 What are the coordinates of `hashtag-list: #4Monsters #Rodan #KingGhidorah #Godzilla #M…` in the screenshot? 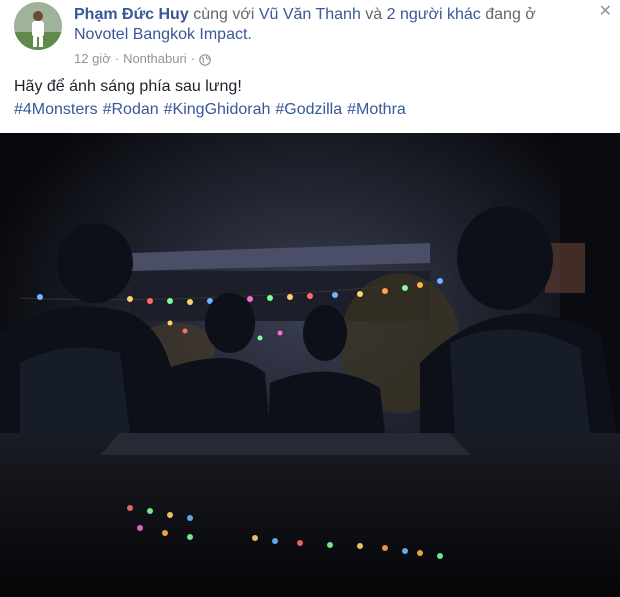 It's located at (212, 110).